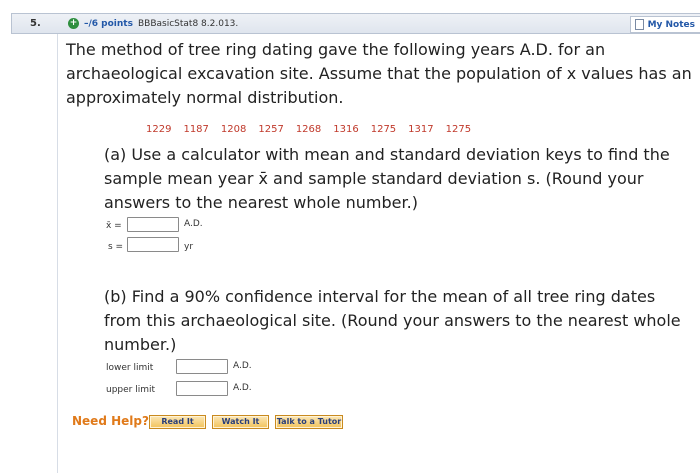 This screenshot has width=700, height=473. Describe the element at coordinates (57, 253) in the screenshot. I see `question-divider` at that location.